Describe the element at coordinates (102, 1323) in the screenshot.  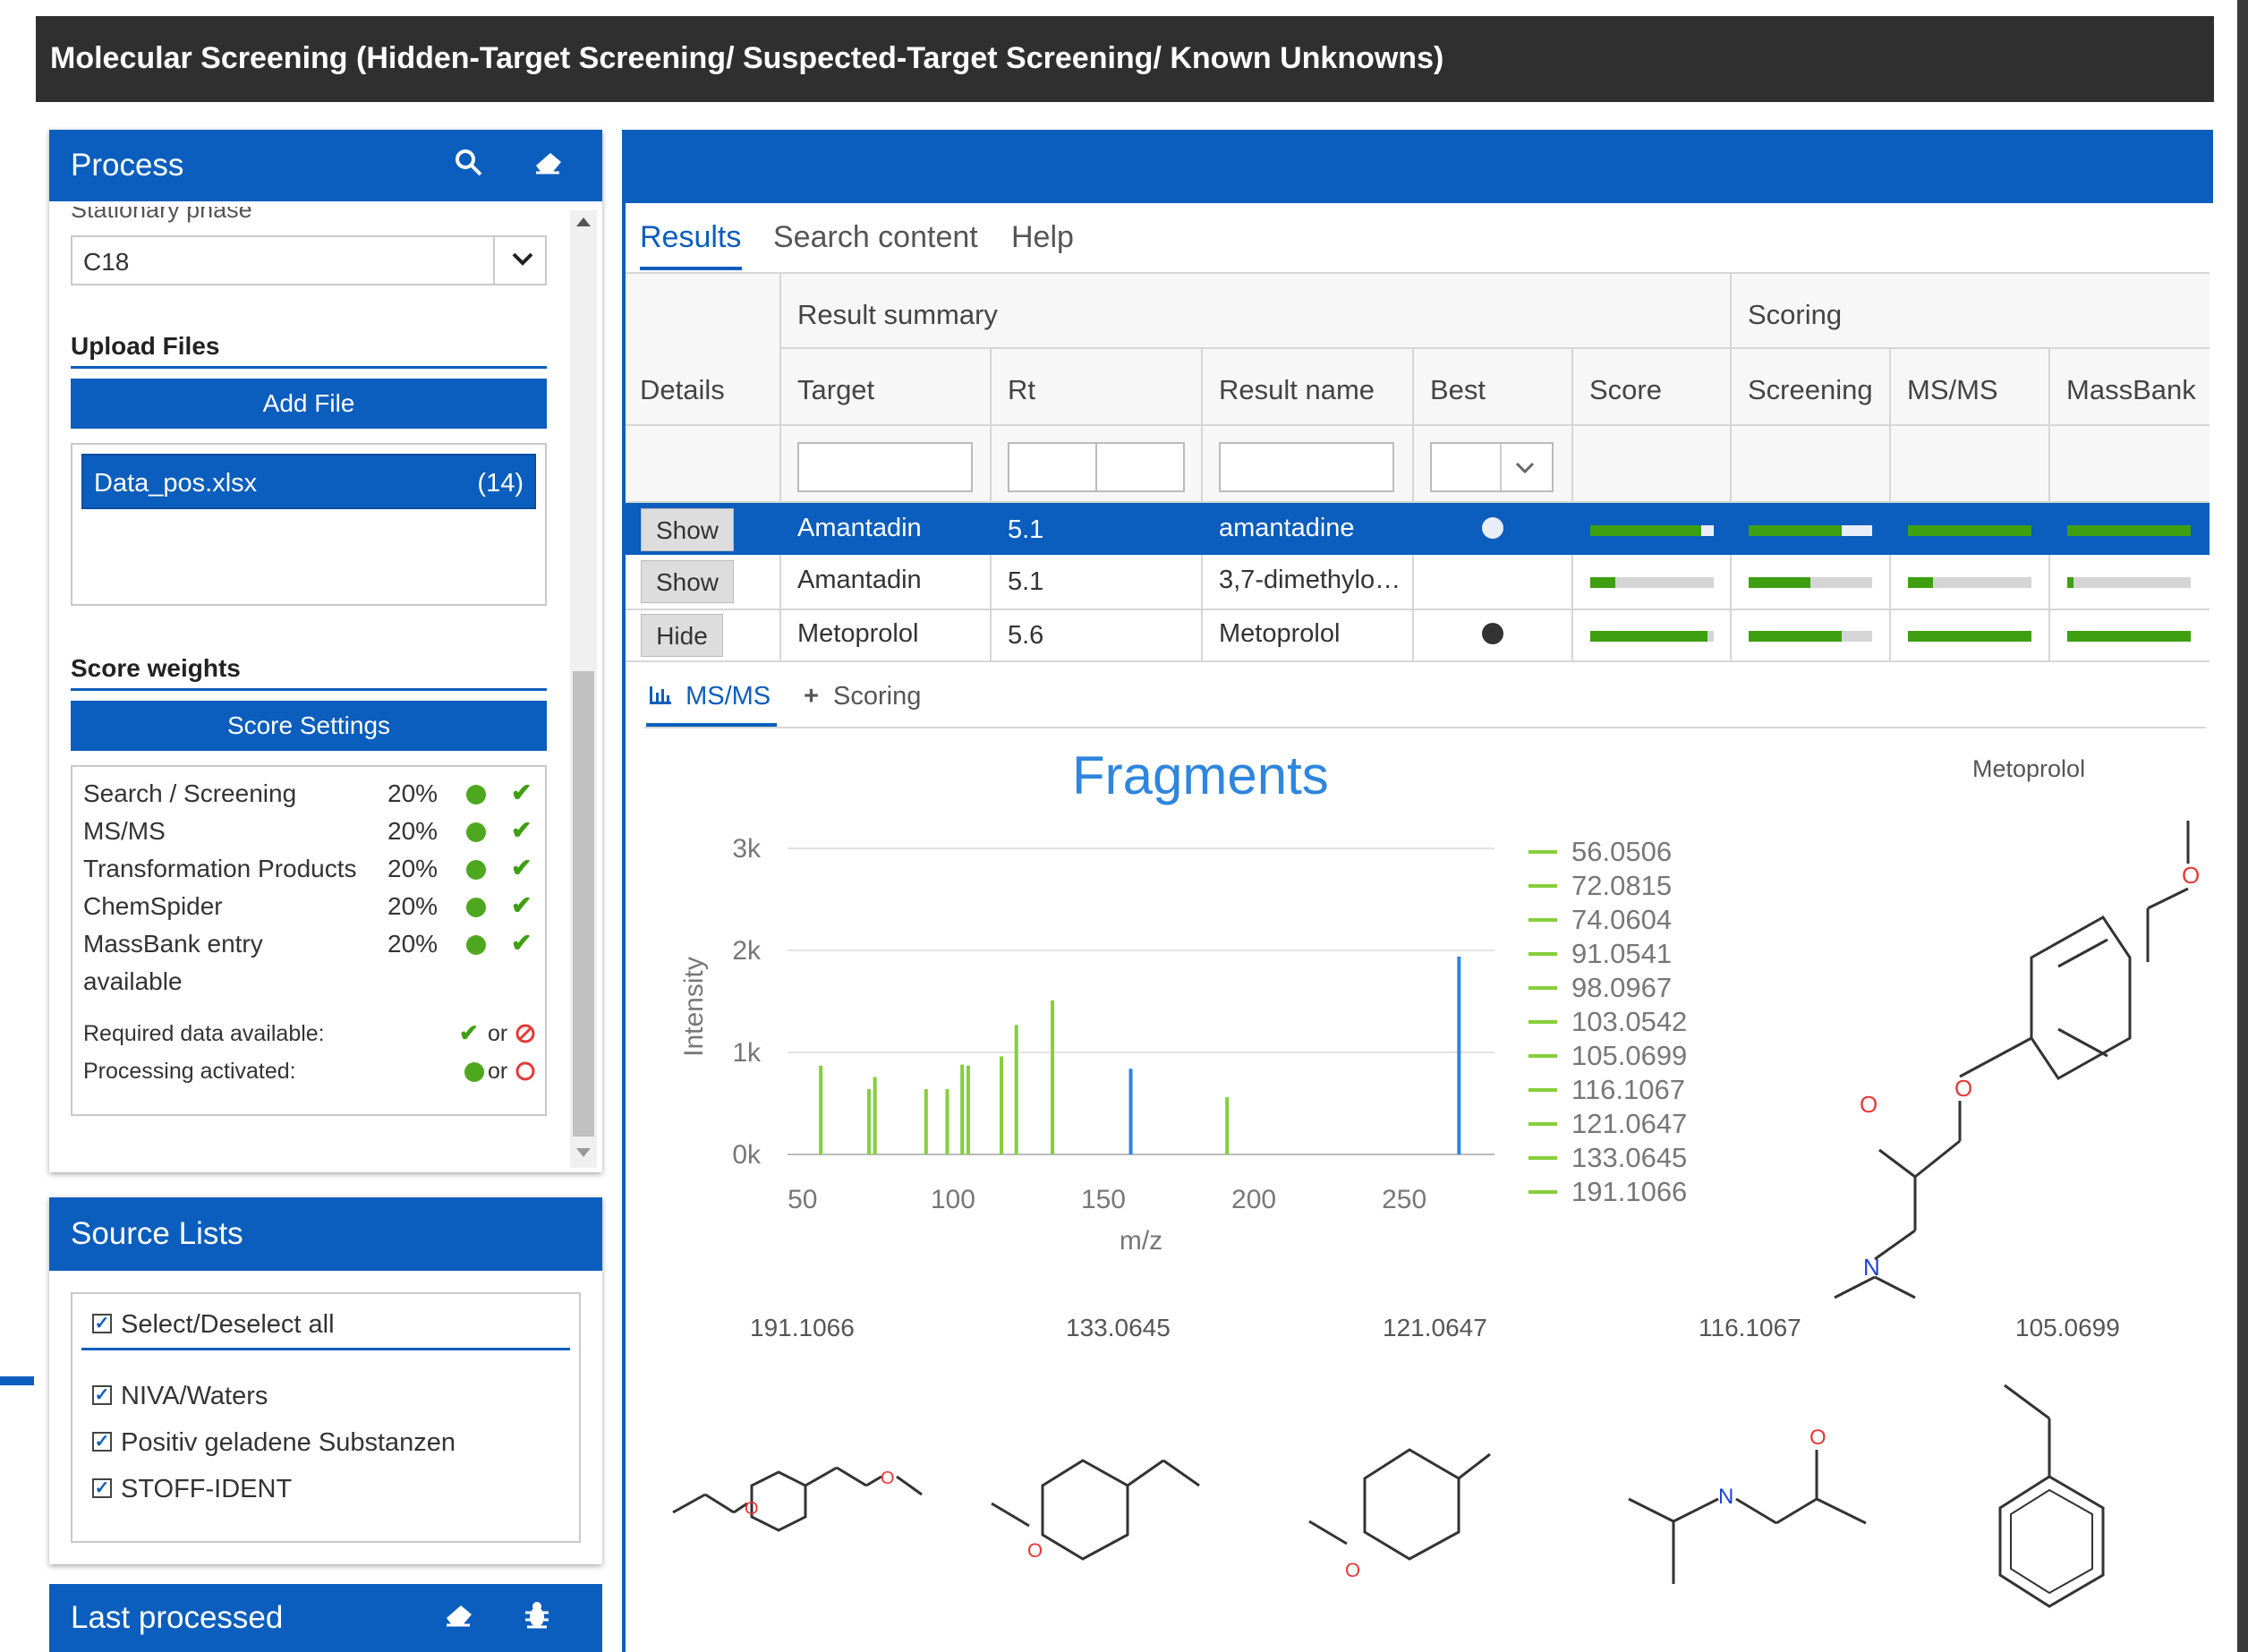
I see `select-all-checkbox: ✓` at that location.